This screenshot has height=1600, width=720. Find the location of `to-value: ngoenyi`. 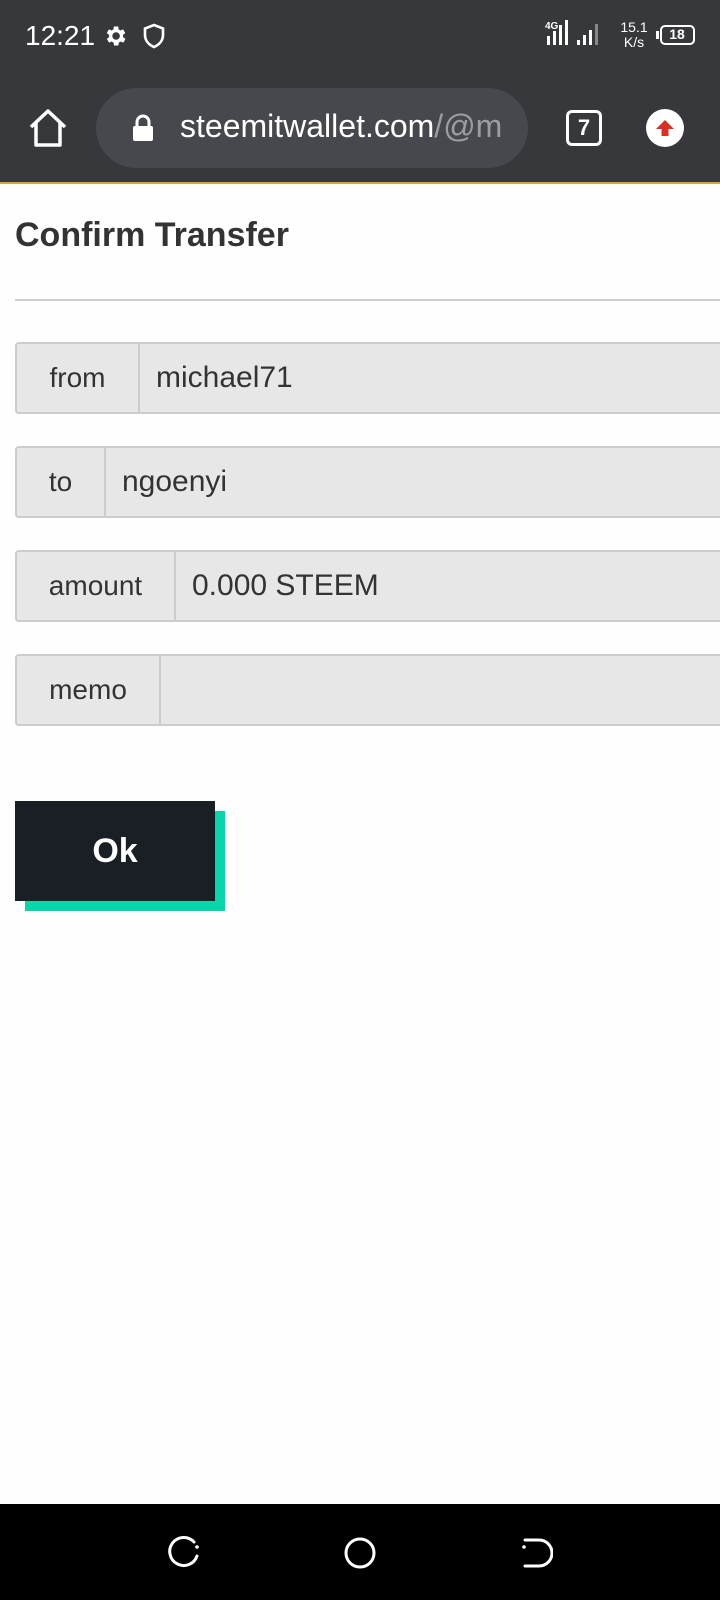

to-value: ngoenyi is located at coordinates (413, 482).